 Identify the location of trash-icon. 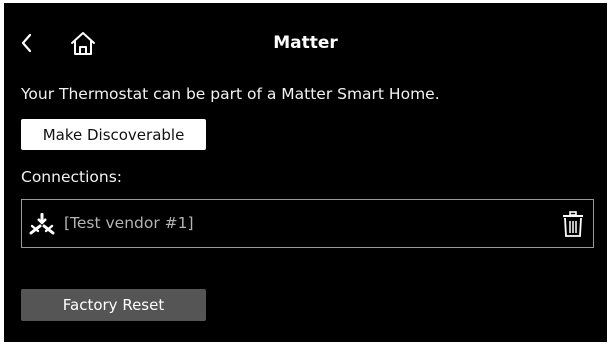
(573, 224).